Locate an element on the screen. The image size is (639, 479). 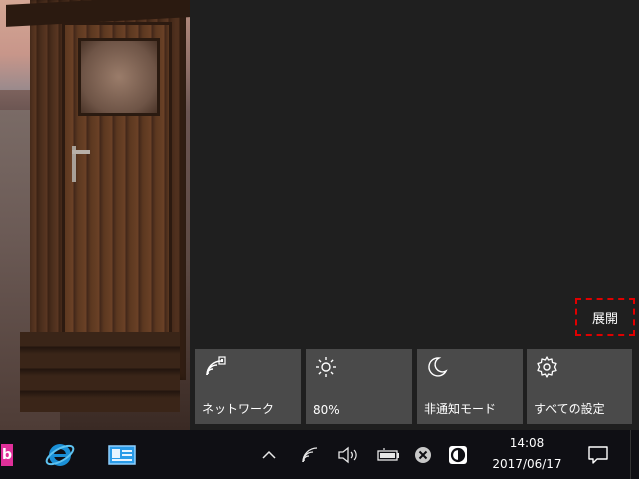
all-settings-tile-label: すべての設定 is located at coordinates (569, 409).